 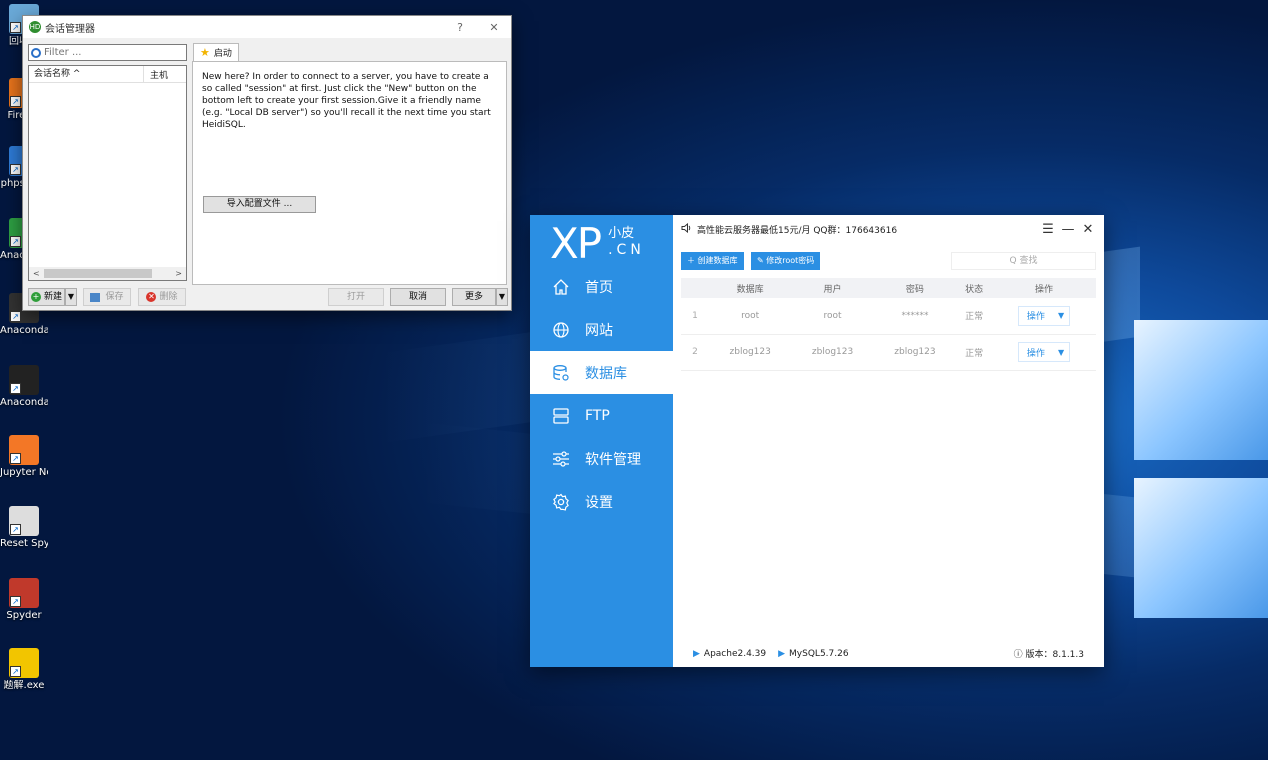 I want to click on column-host: 主机, so click(x=156, y=74).